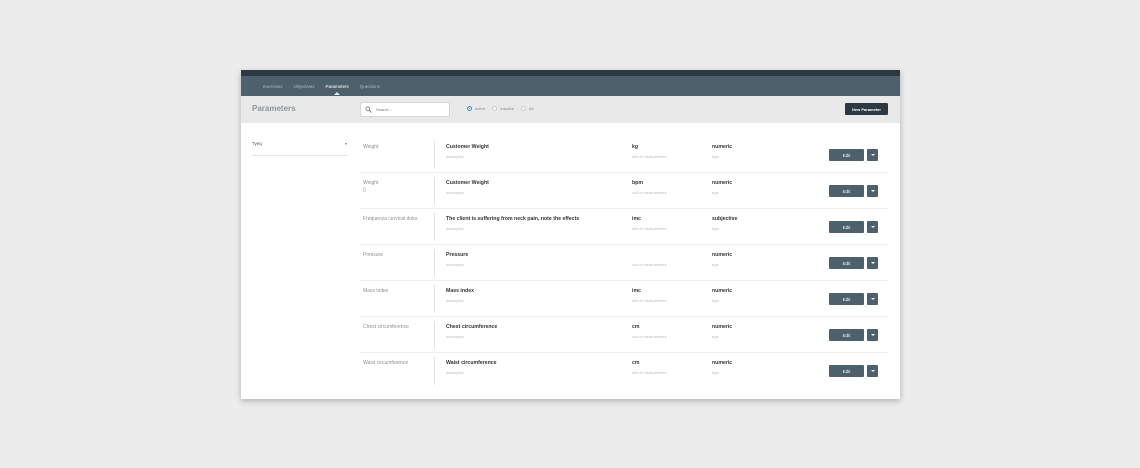 The height and width of the screenshot is (468, 1140). Describe the element at coordinates (257, 143) in the screenshot. I see `filter-label: Tyeq` at that location.